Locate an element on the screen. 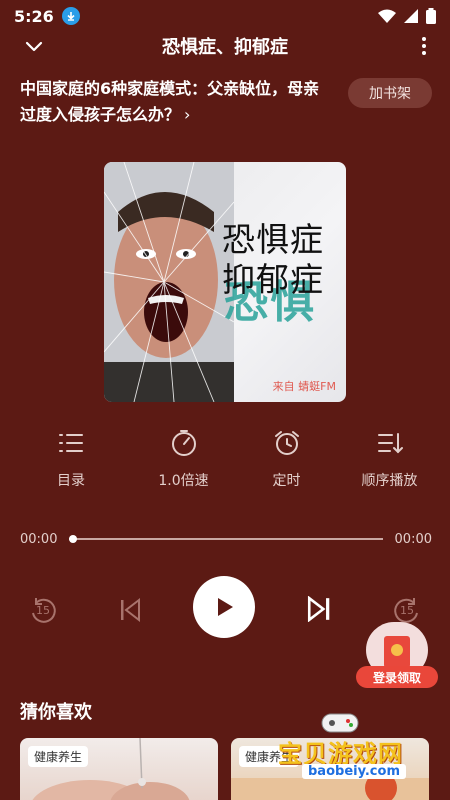 Image resolution: width=450 pixels, height=800 pixels. skip-next-icon is located at coordinates (318, 609).